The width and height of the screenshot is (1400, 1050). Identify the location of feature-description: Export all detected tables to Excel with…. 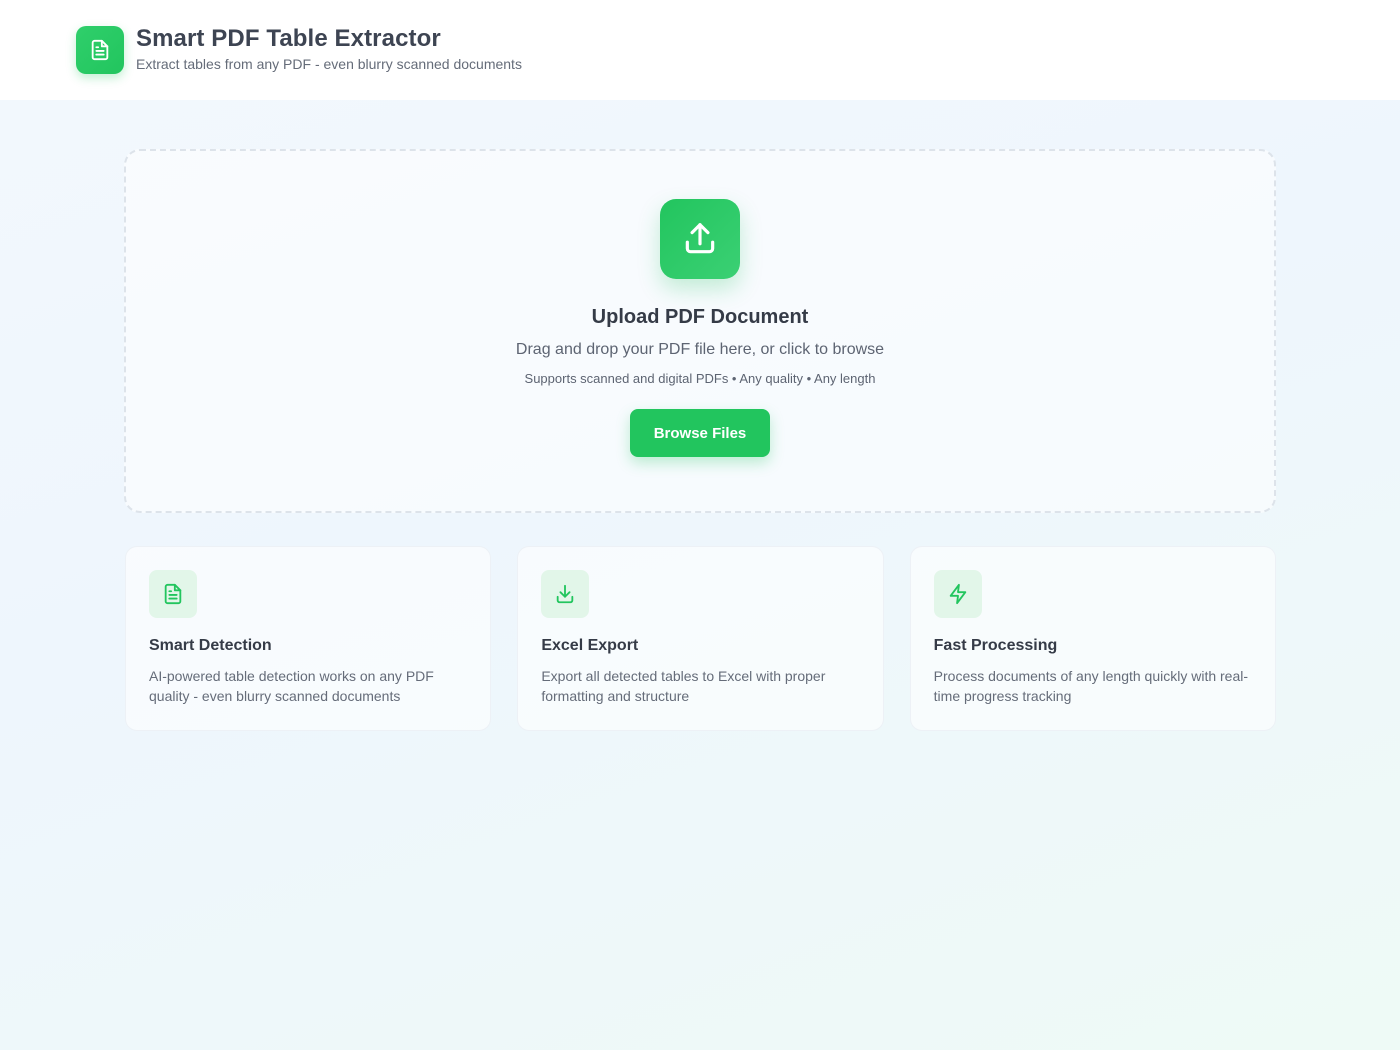
(683, 686).